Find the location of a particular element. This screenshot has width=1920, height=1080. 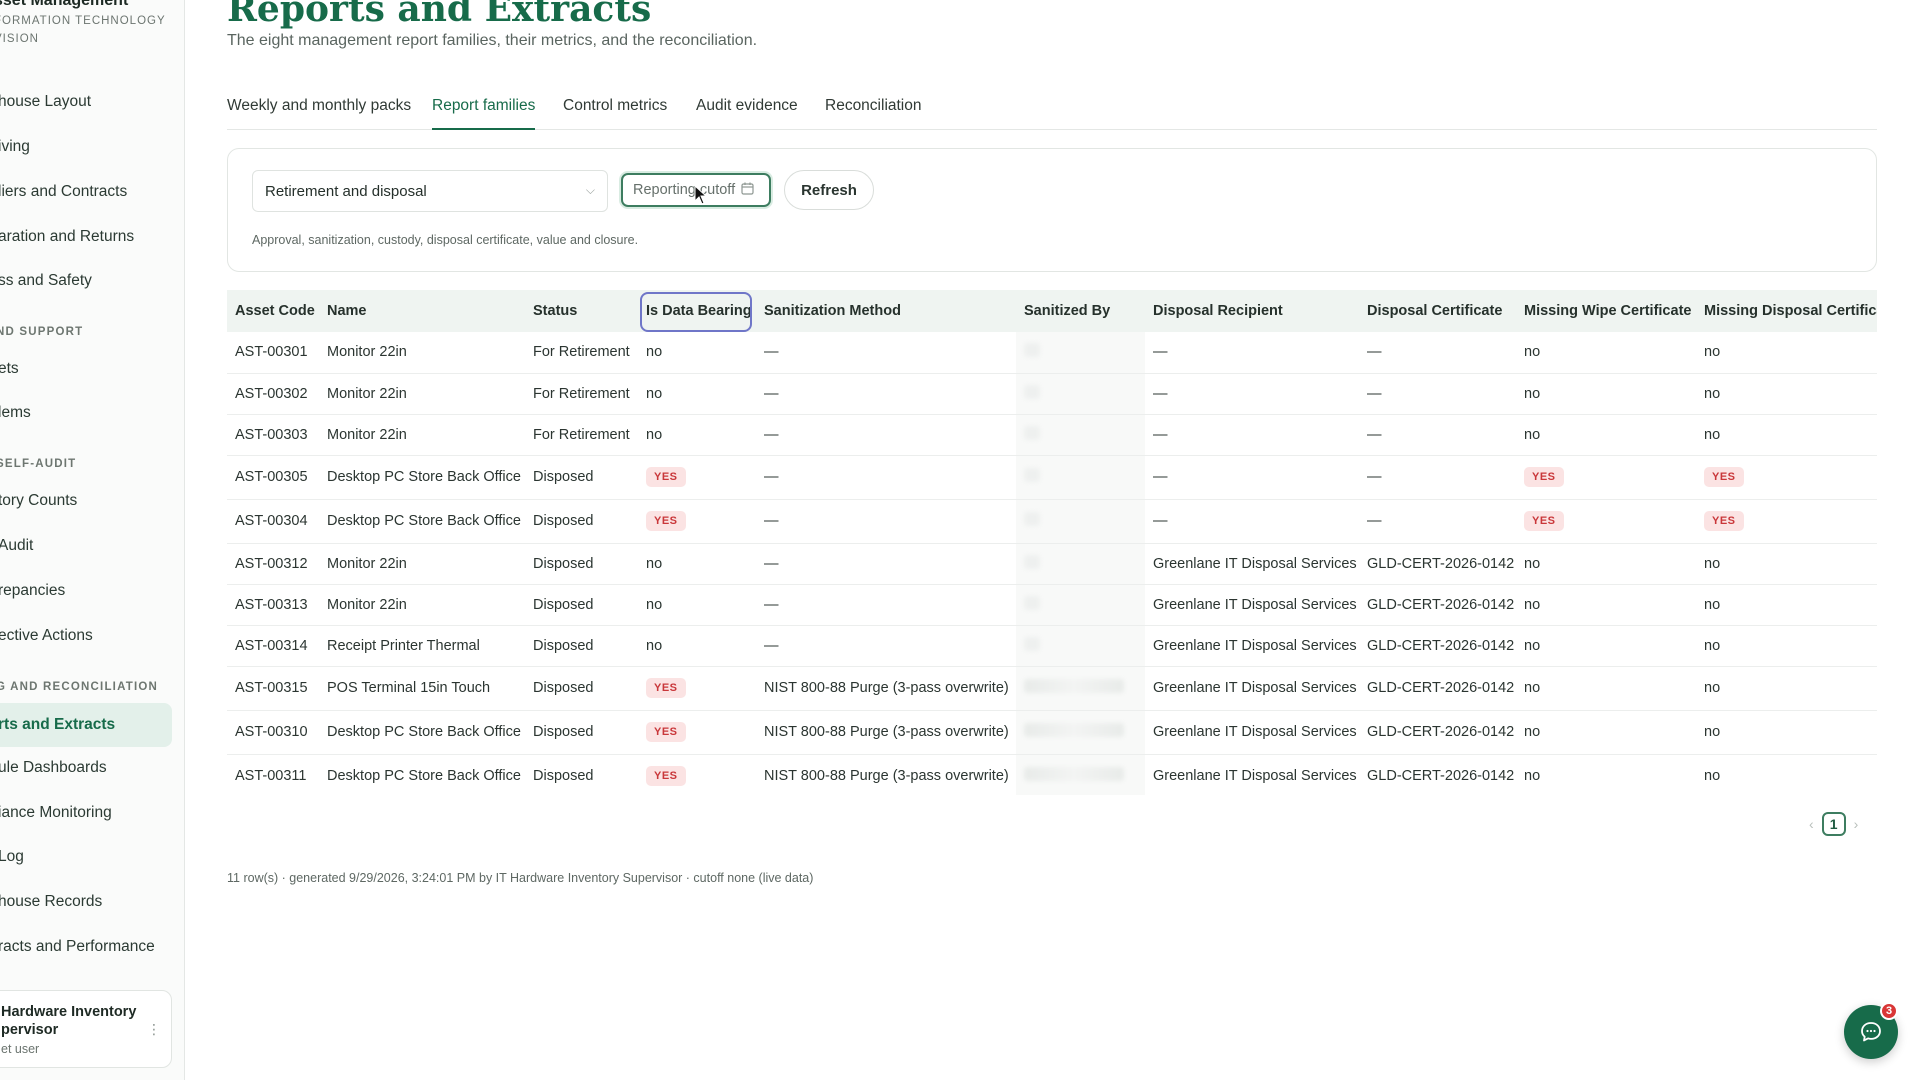

cell-name: Monitor 22in is located at coordinates (422, 564).